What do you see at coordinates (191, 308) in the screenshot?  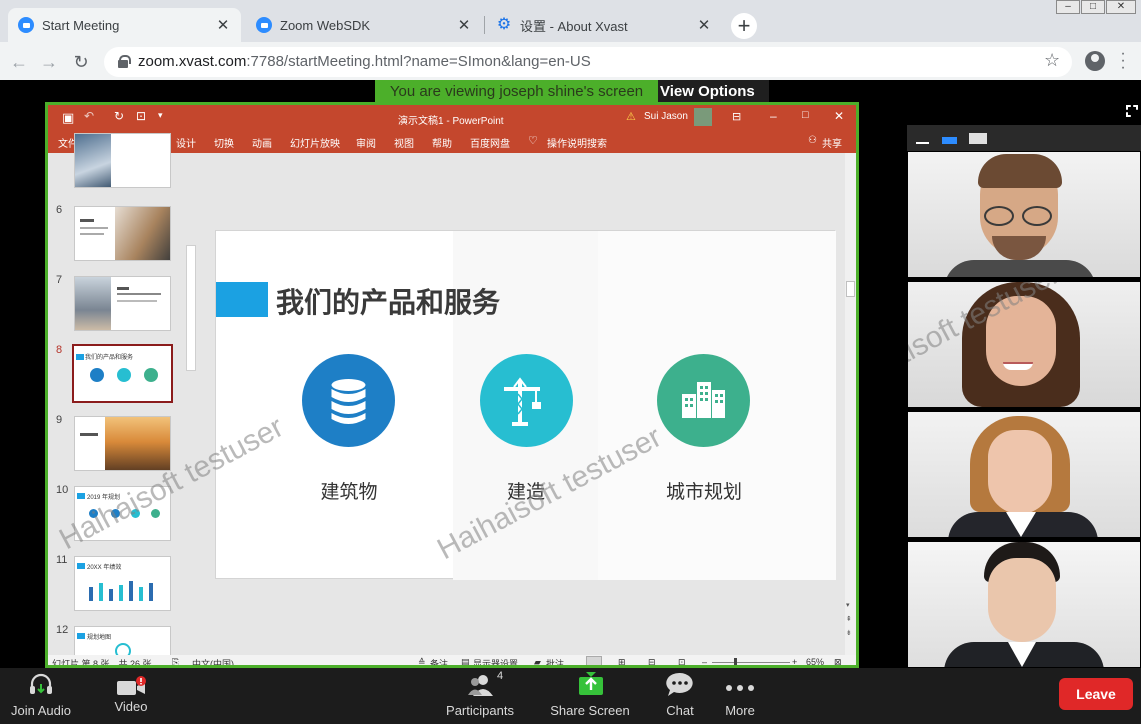 I see `thumbnail-scrollbar` at bounding box center [191, 308].